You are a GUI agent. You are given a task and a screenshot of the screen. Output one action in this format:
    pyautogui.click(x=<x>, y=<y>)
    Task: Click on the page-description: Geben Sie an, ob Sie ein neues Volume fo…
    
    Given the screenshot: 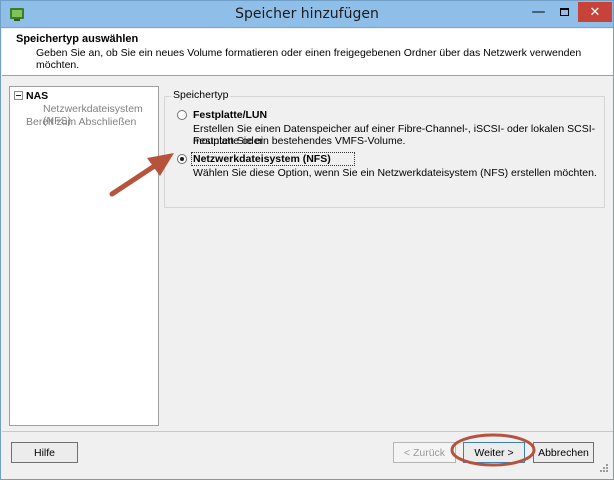 What is the action you would take?
    pyautogui.click(x=309, y=59)
    